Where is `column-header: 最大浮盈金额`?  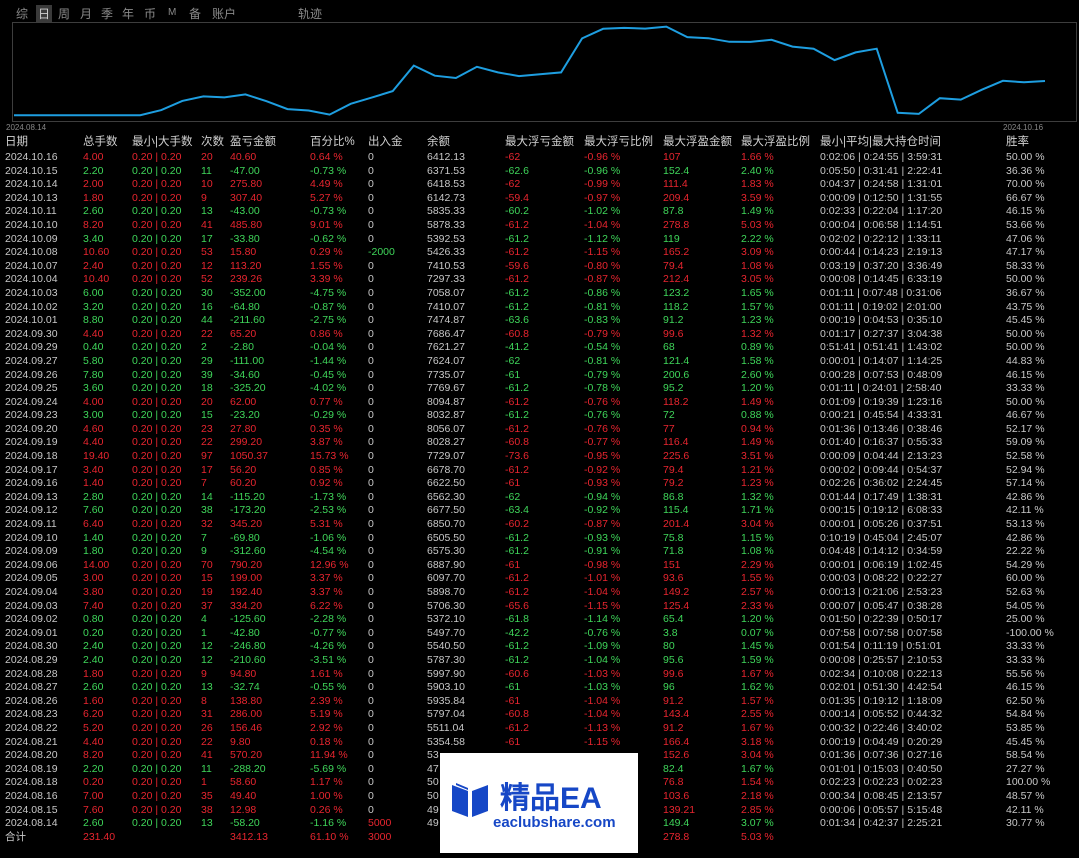 column-header: 最大浮盈金额 is located at coordinates (697, 143).